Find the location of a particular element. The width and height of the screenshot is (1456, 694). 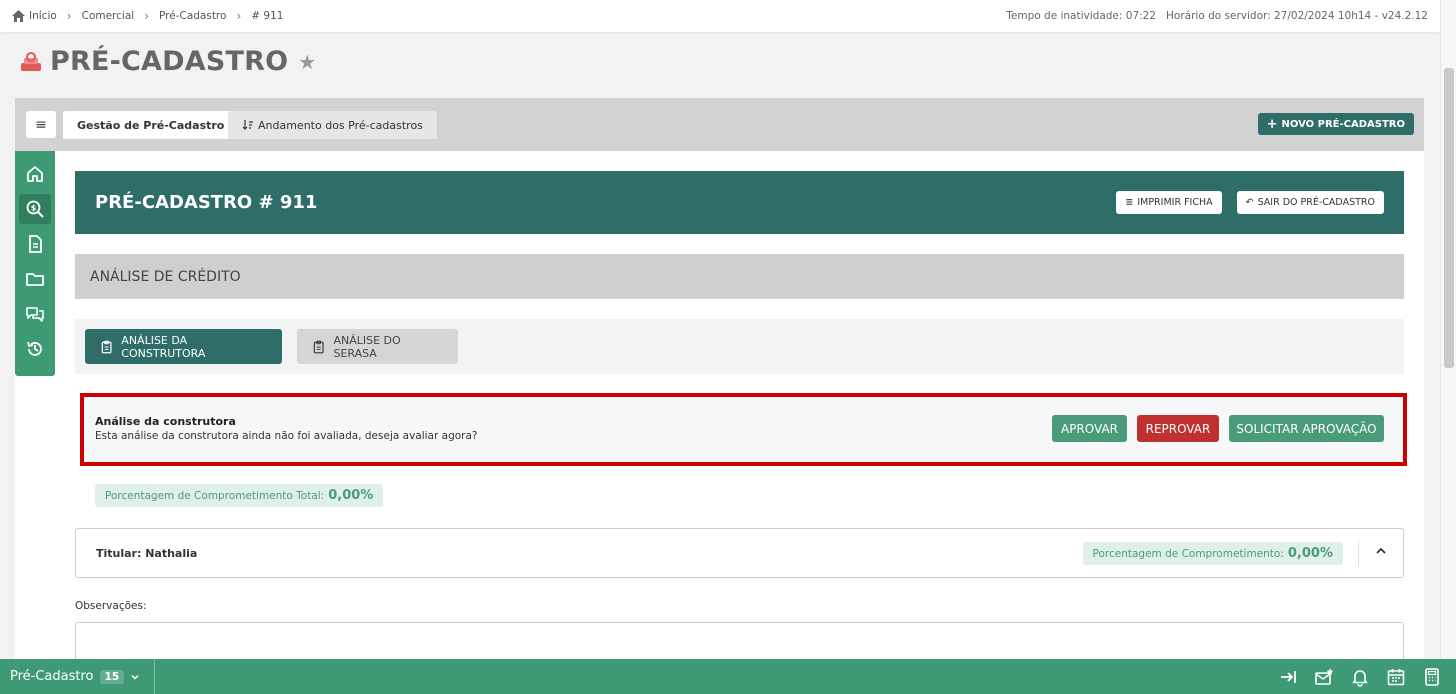

tab-gestao-pre-cadastro: Gestão de Pré-Cadastro is located at coordinates (151, 125).